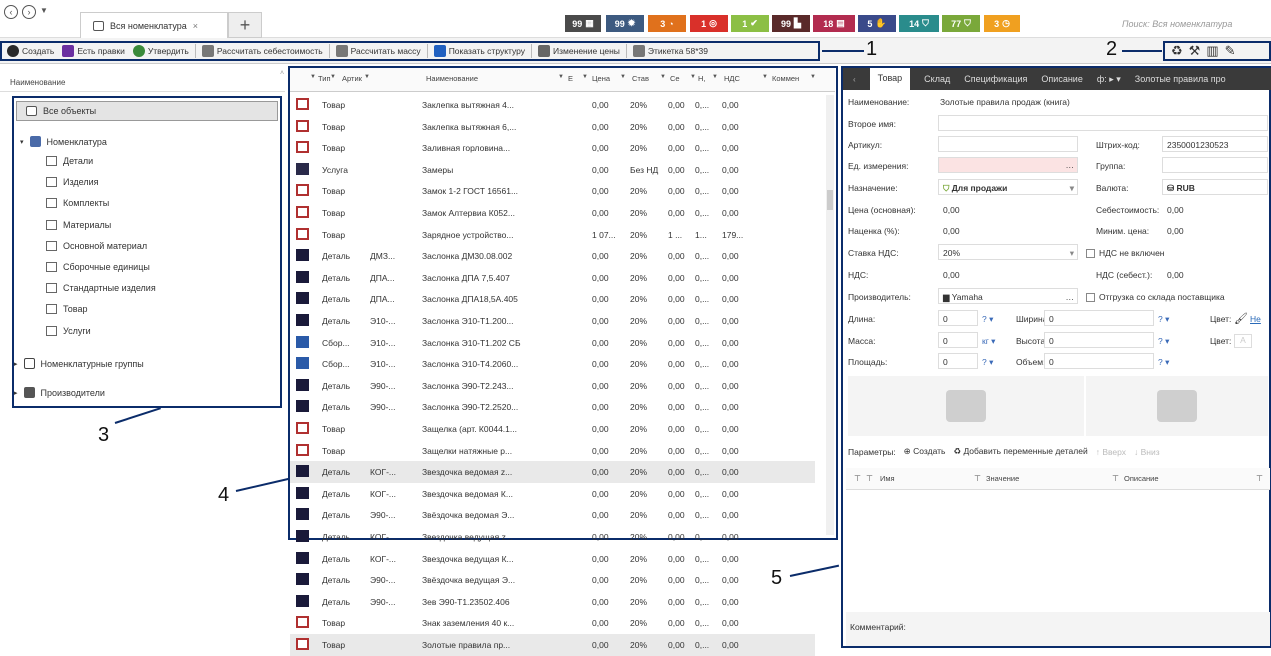 The image size is (1271, 656). What do you see at coordinates (1212, 51) in the screenshot?
I see `columns-icon: ▥` at bounding box center [1212, 51].